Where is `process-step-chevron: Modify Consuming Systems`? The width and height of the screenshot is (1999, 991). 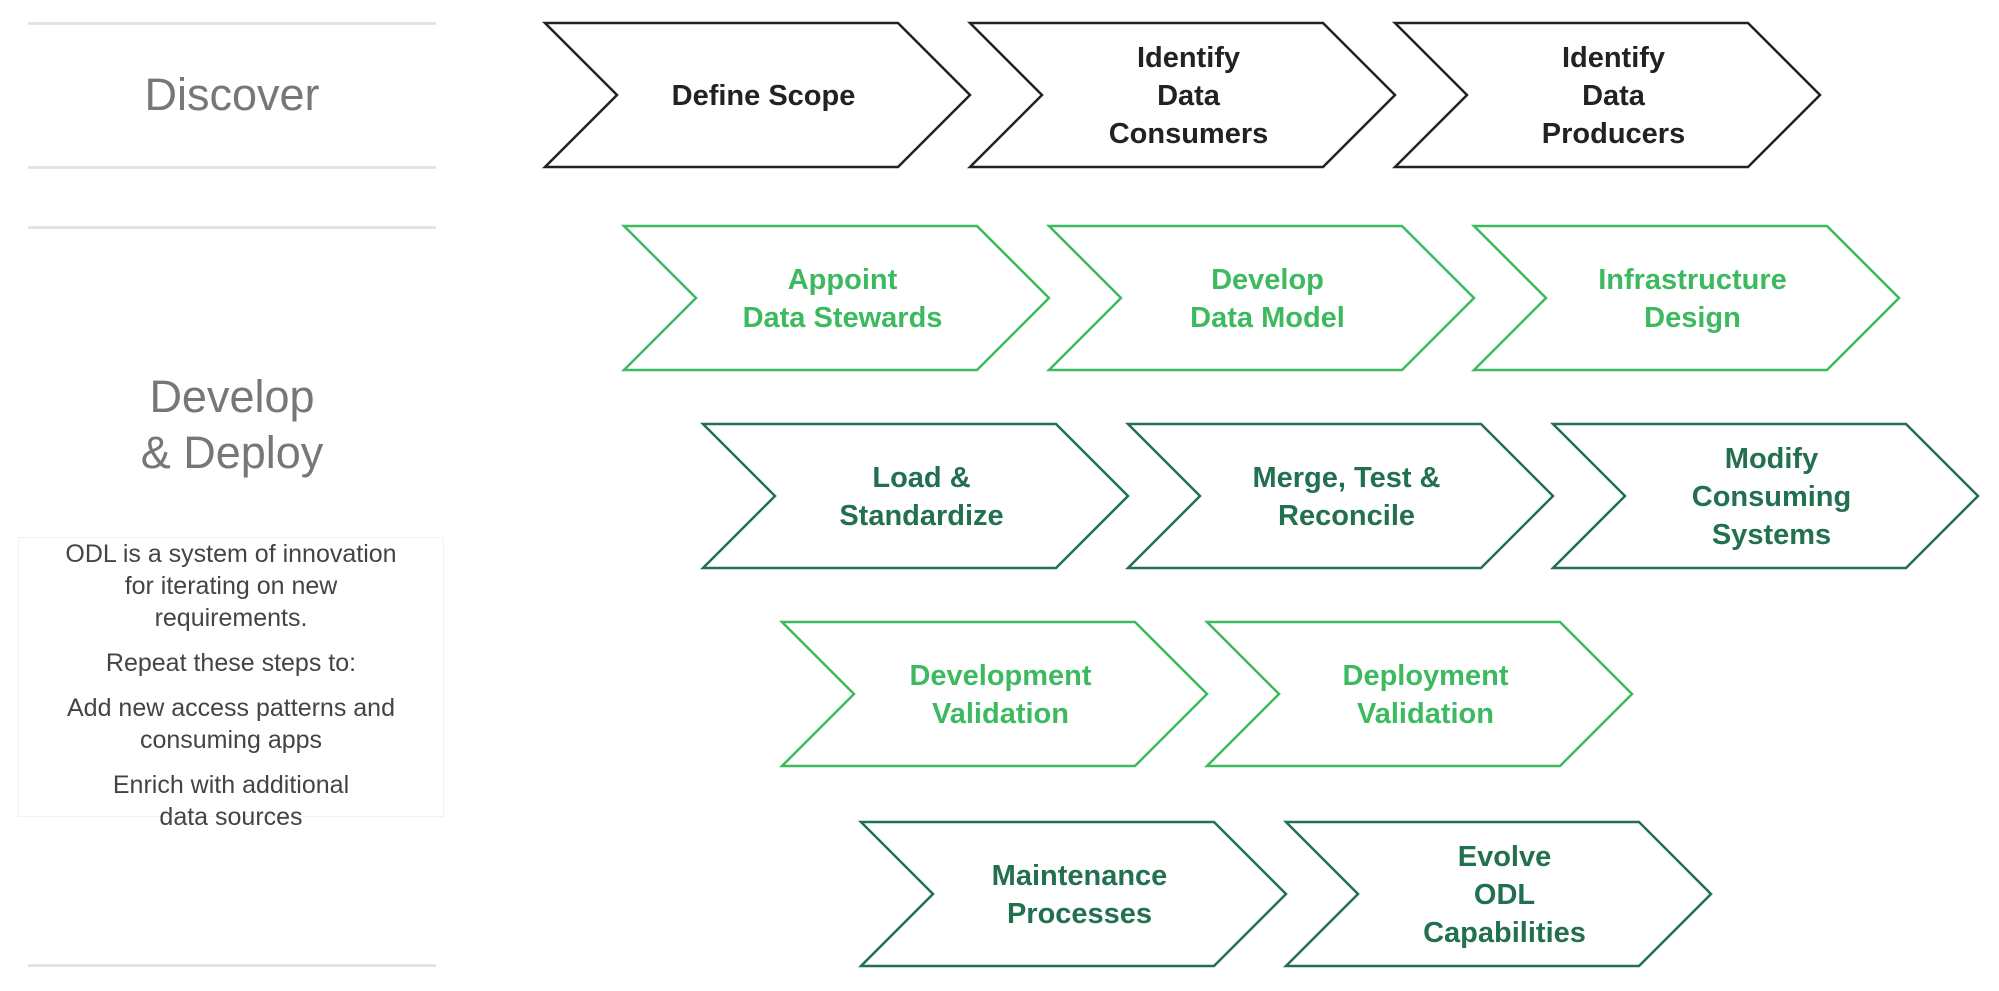 process-step-chevron: Modify Consuming Systems is located at coordinates (1764, 496).